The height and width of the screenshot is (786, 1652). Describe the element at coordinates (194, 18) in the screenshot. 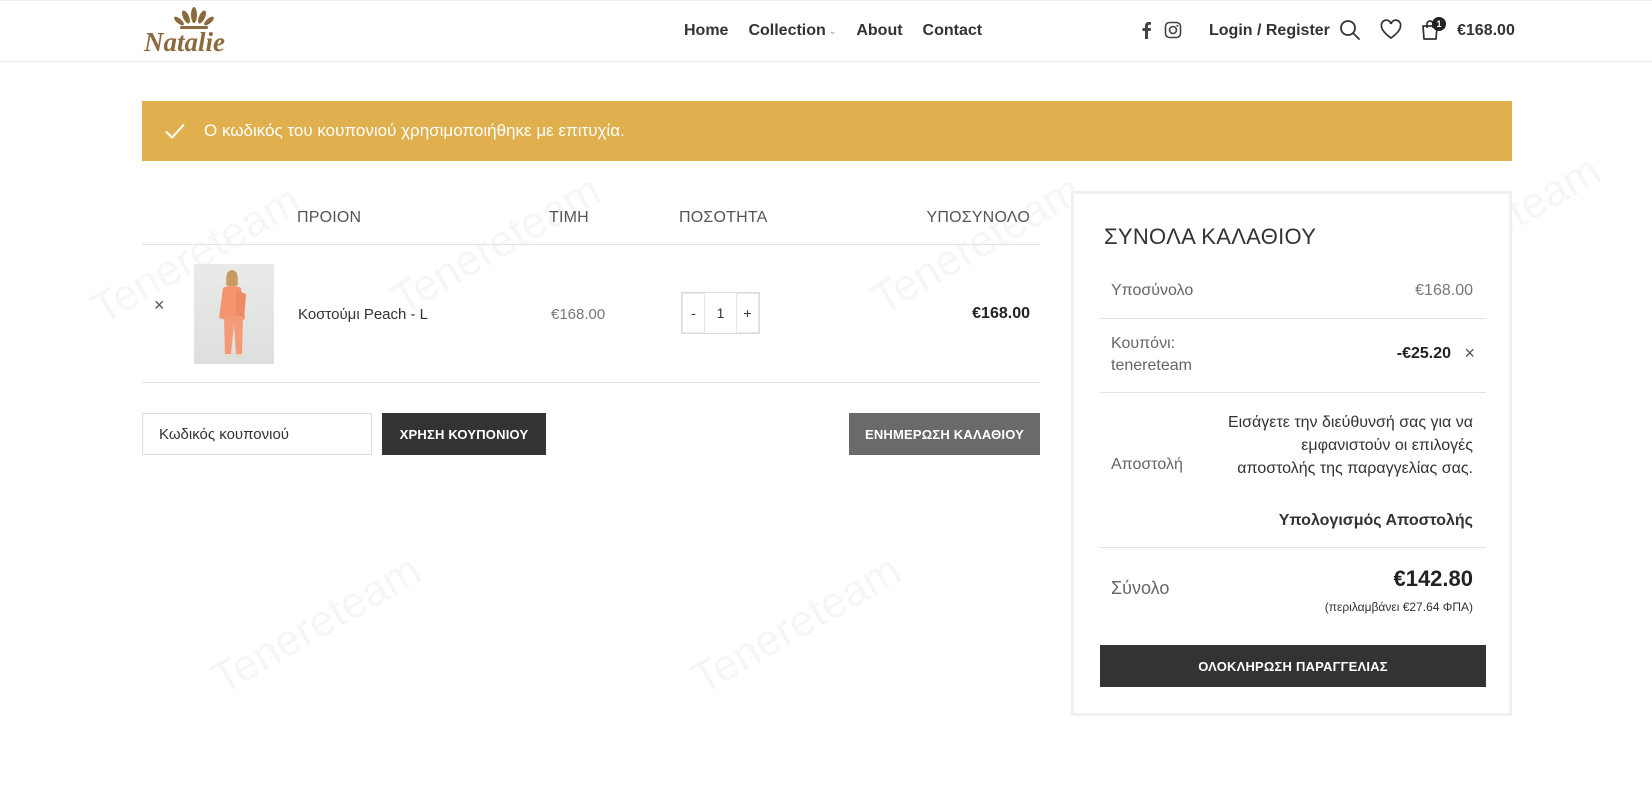

I see `shell-logo-icon` at that location.